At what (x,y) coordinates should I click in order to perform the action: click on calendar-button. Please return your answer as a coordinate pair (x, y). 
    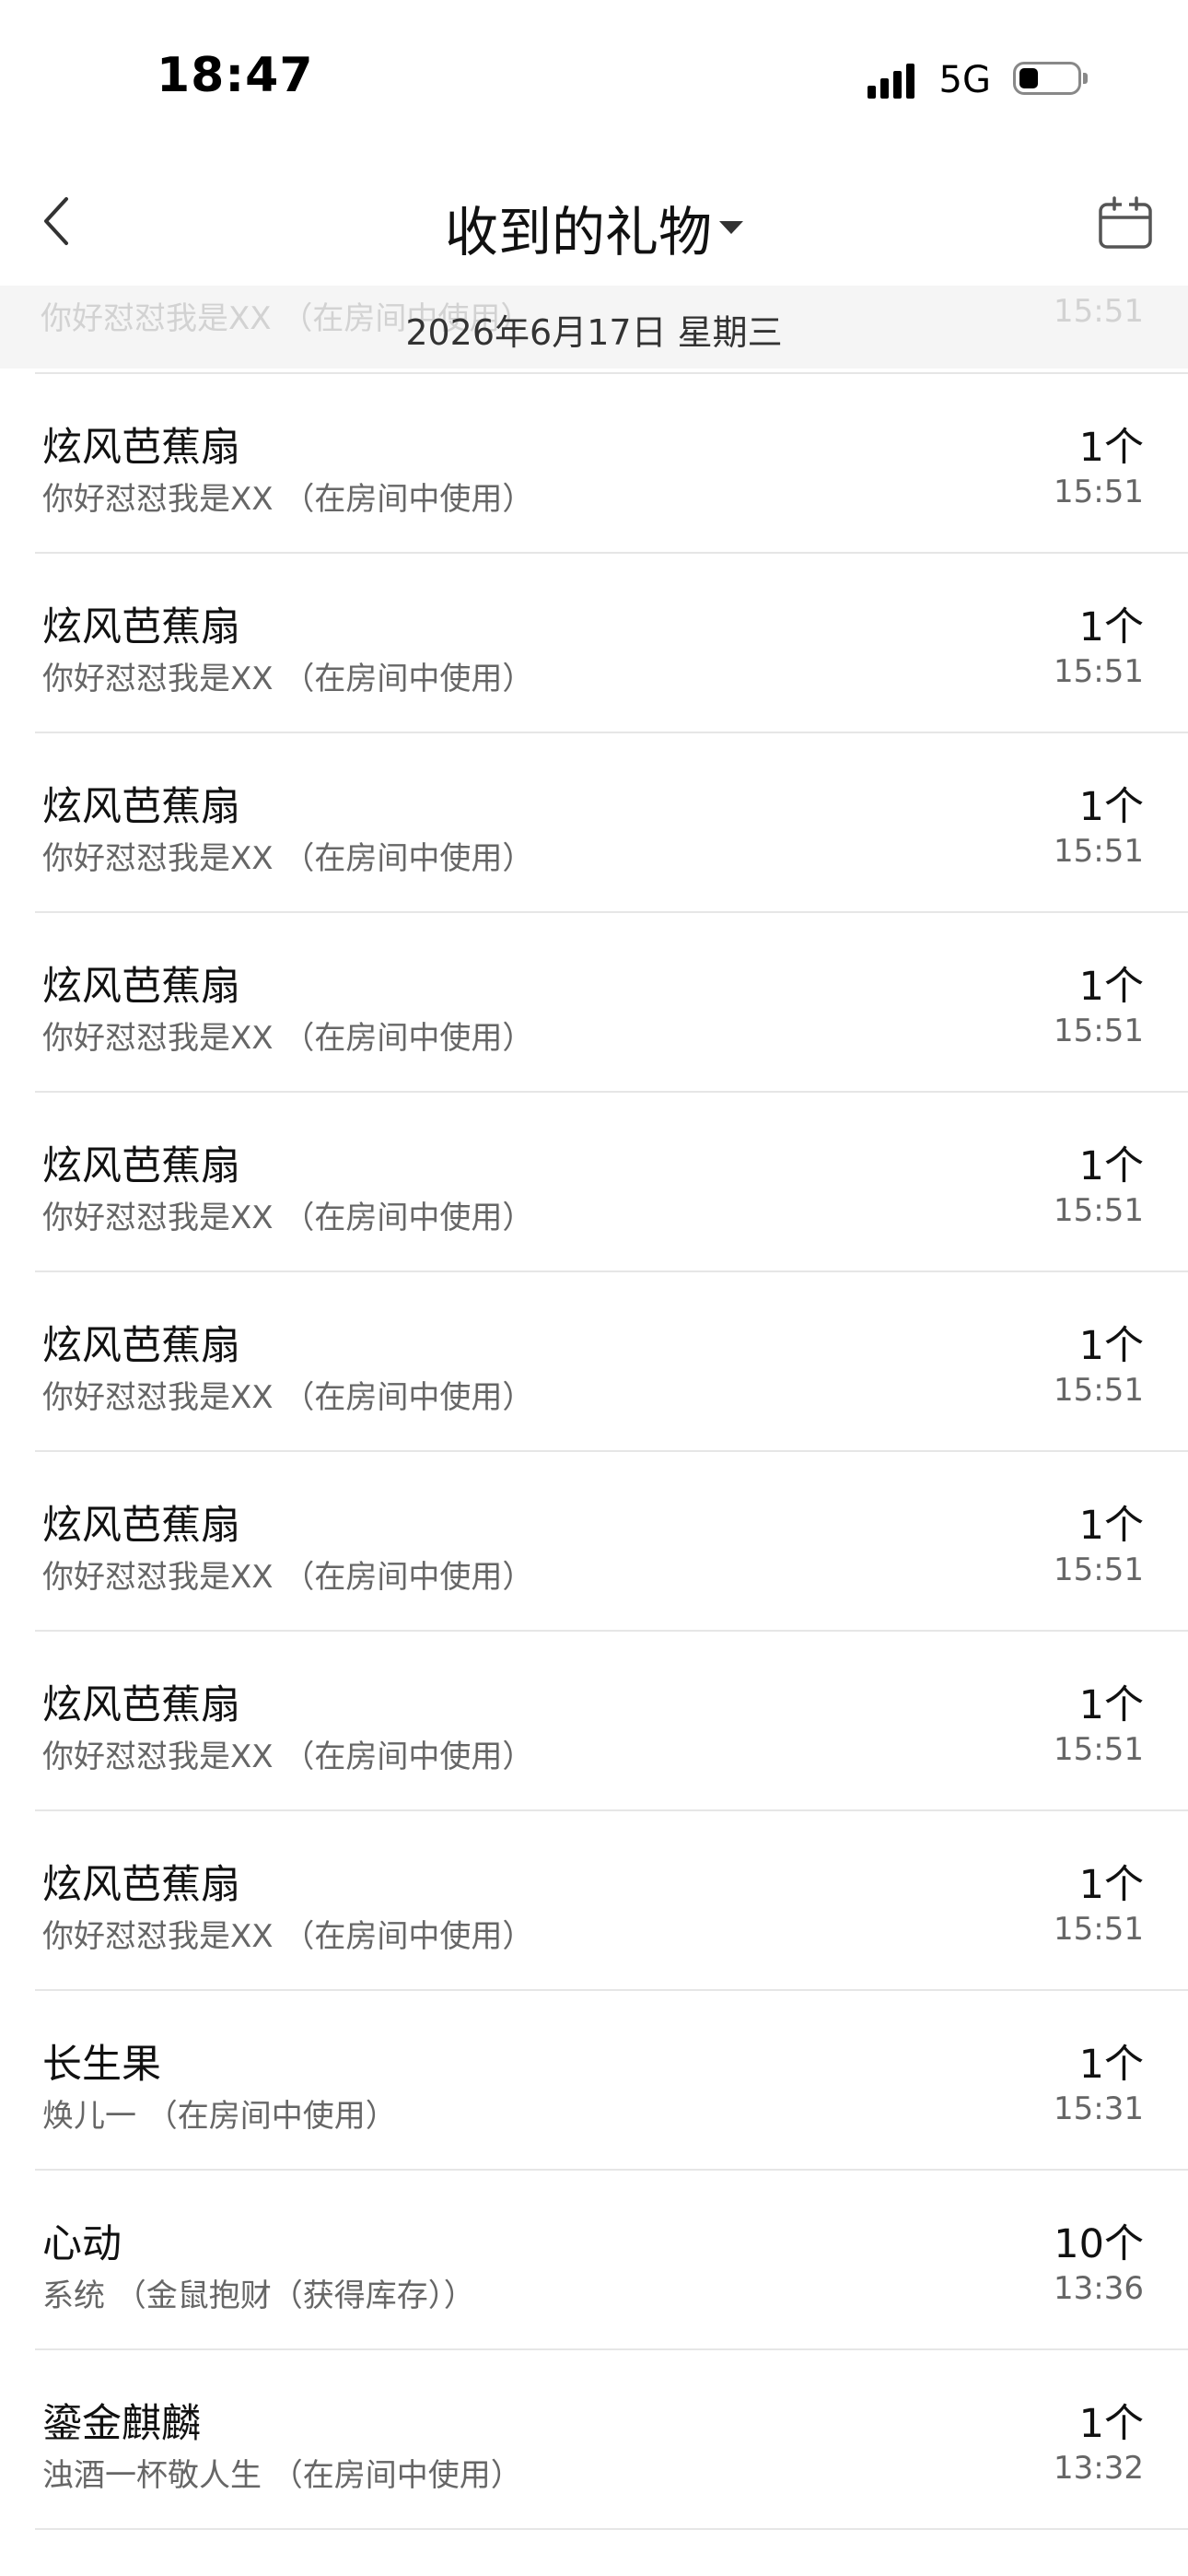
    Looking at the image, I should click on (1125, 222).